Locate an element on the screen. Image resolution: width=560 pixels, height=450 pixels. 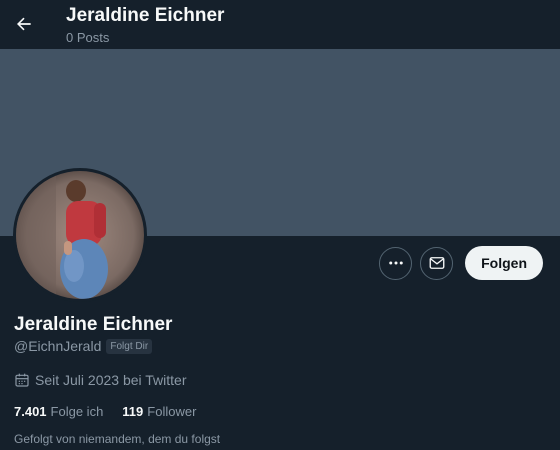
profile-handle: @EichnJerald is located at coordinates (58, 346).